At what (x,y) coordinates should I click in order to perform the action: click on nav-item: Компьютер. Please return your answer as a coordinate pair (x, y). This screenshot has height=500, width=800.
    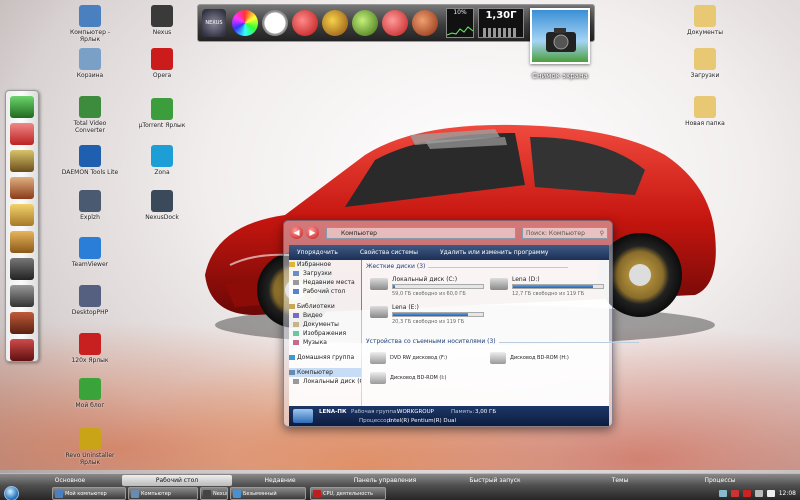
    Looking at the image, I should click on (325, 372).